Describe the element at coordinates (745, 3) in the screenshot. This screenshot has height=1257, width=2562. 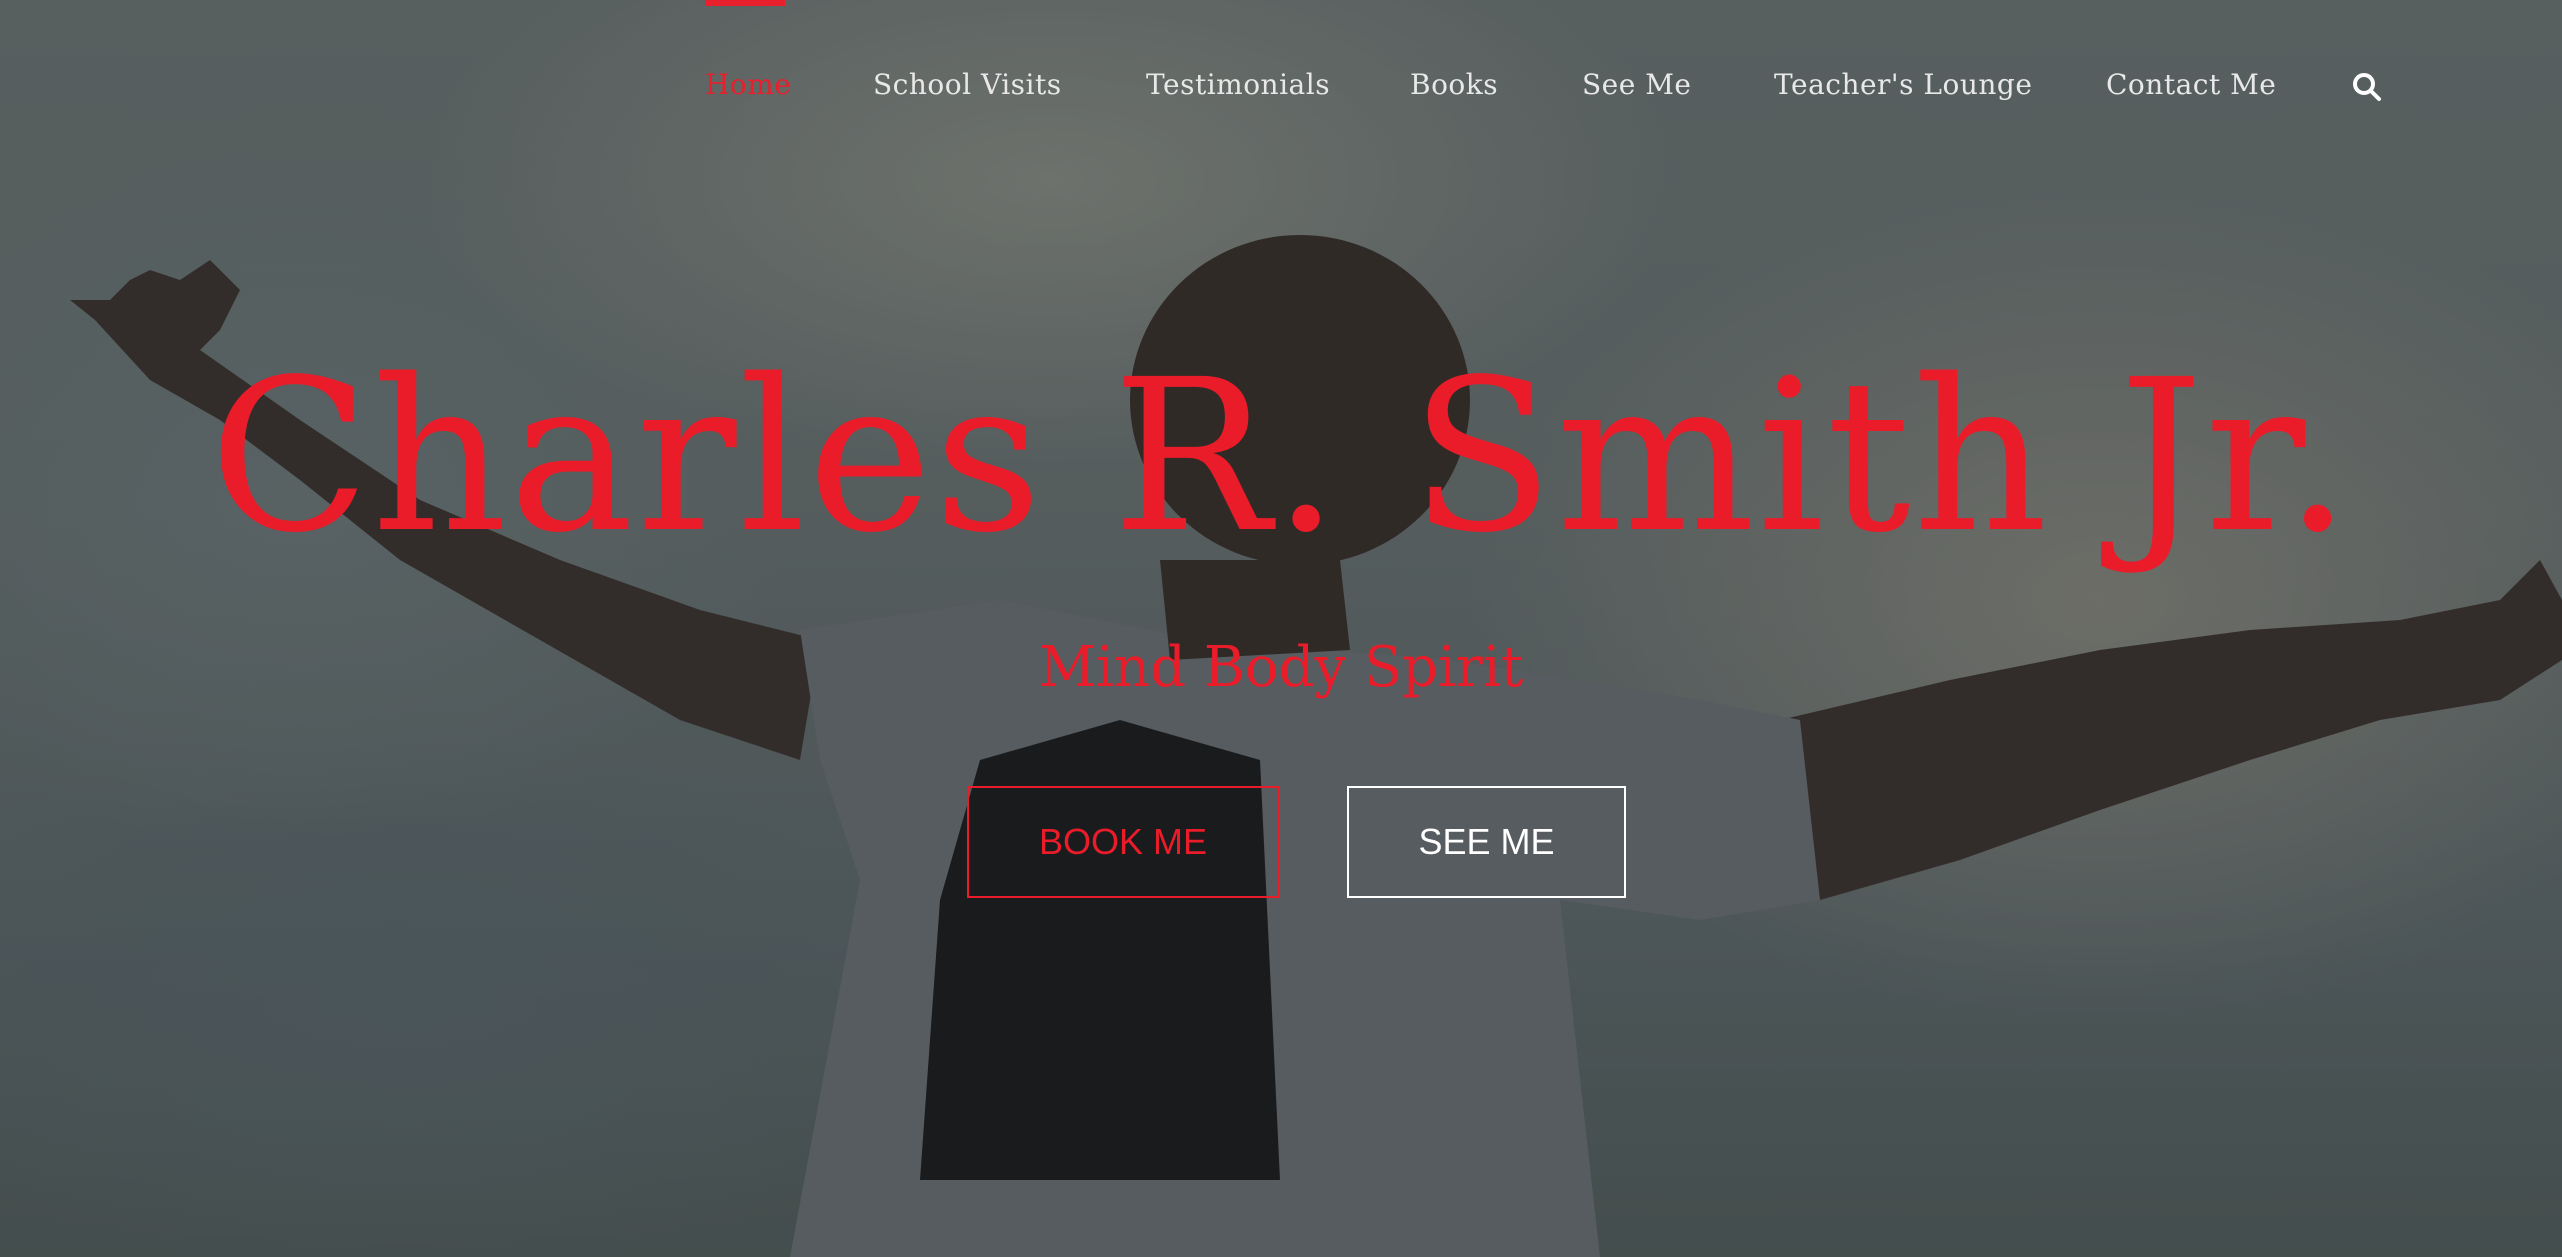
I see `active-indicator` at that location.